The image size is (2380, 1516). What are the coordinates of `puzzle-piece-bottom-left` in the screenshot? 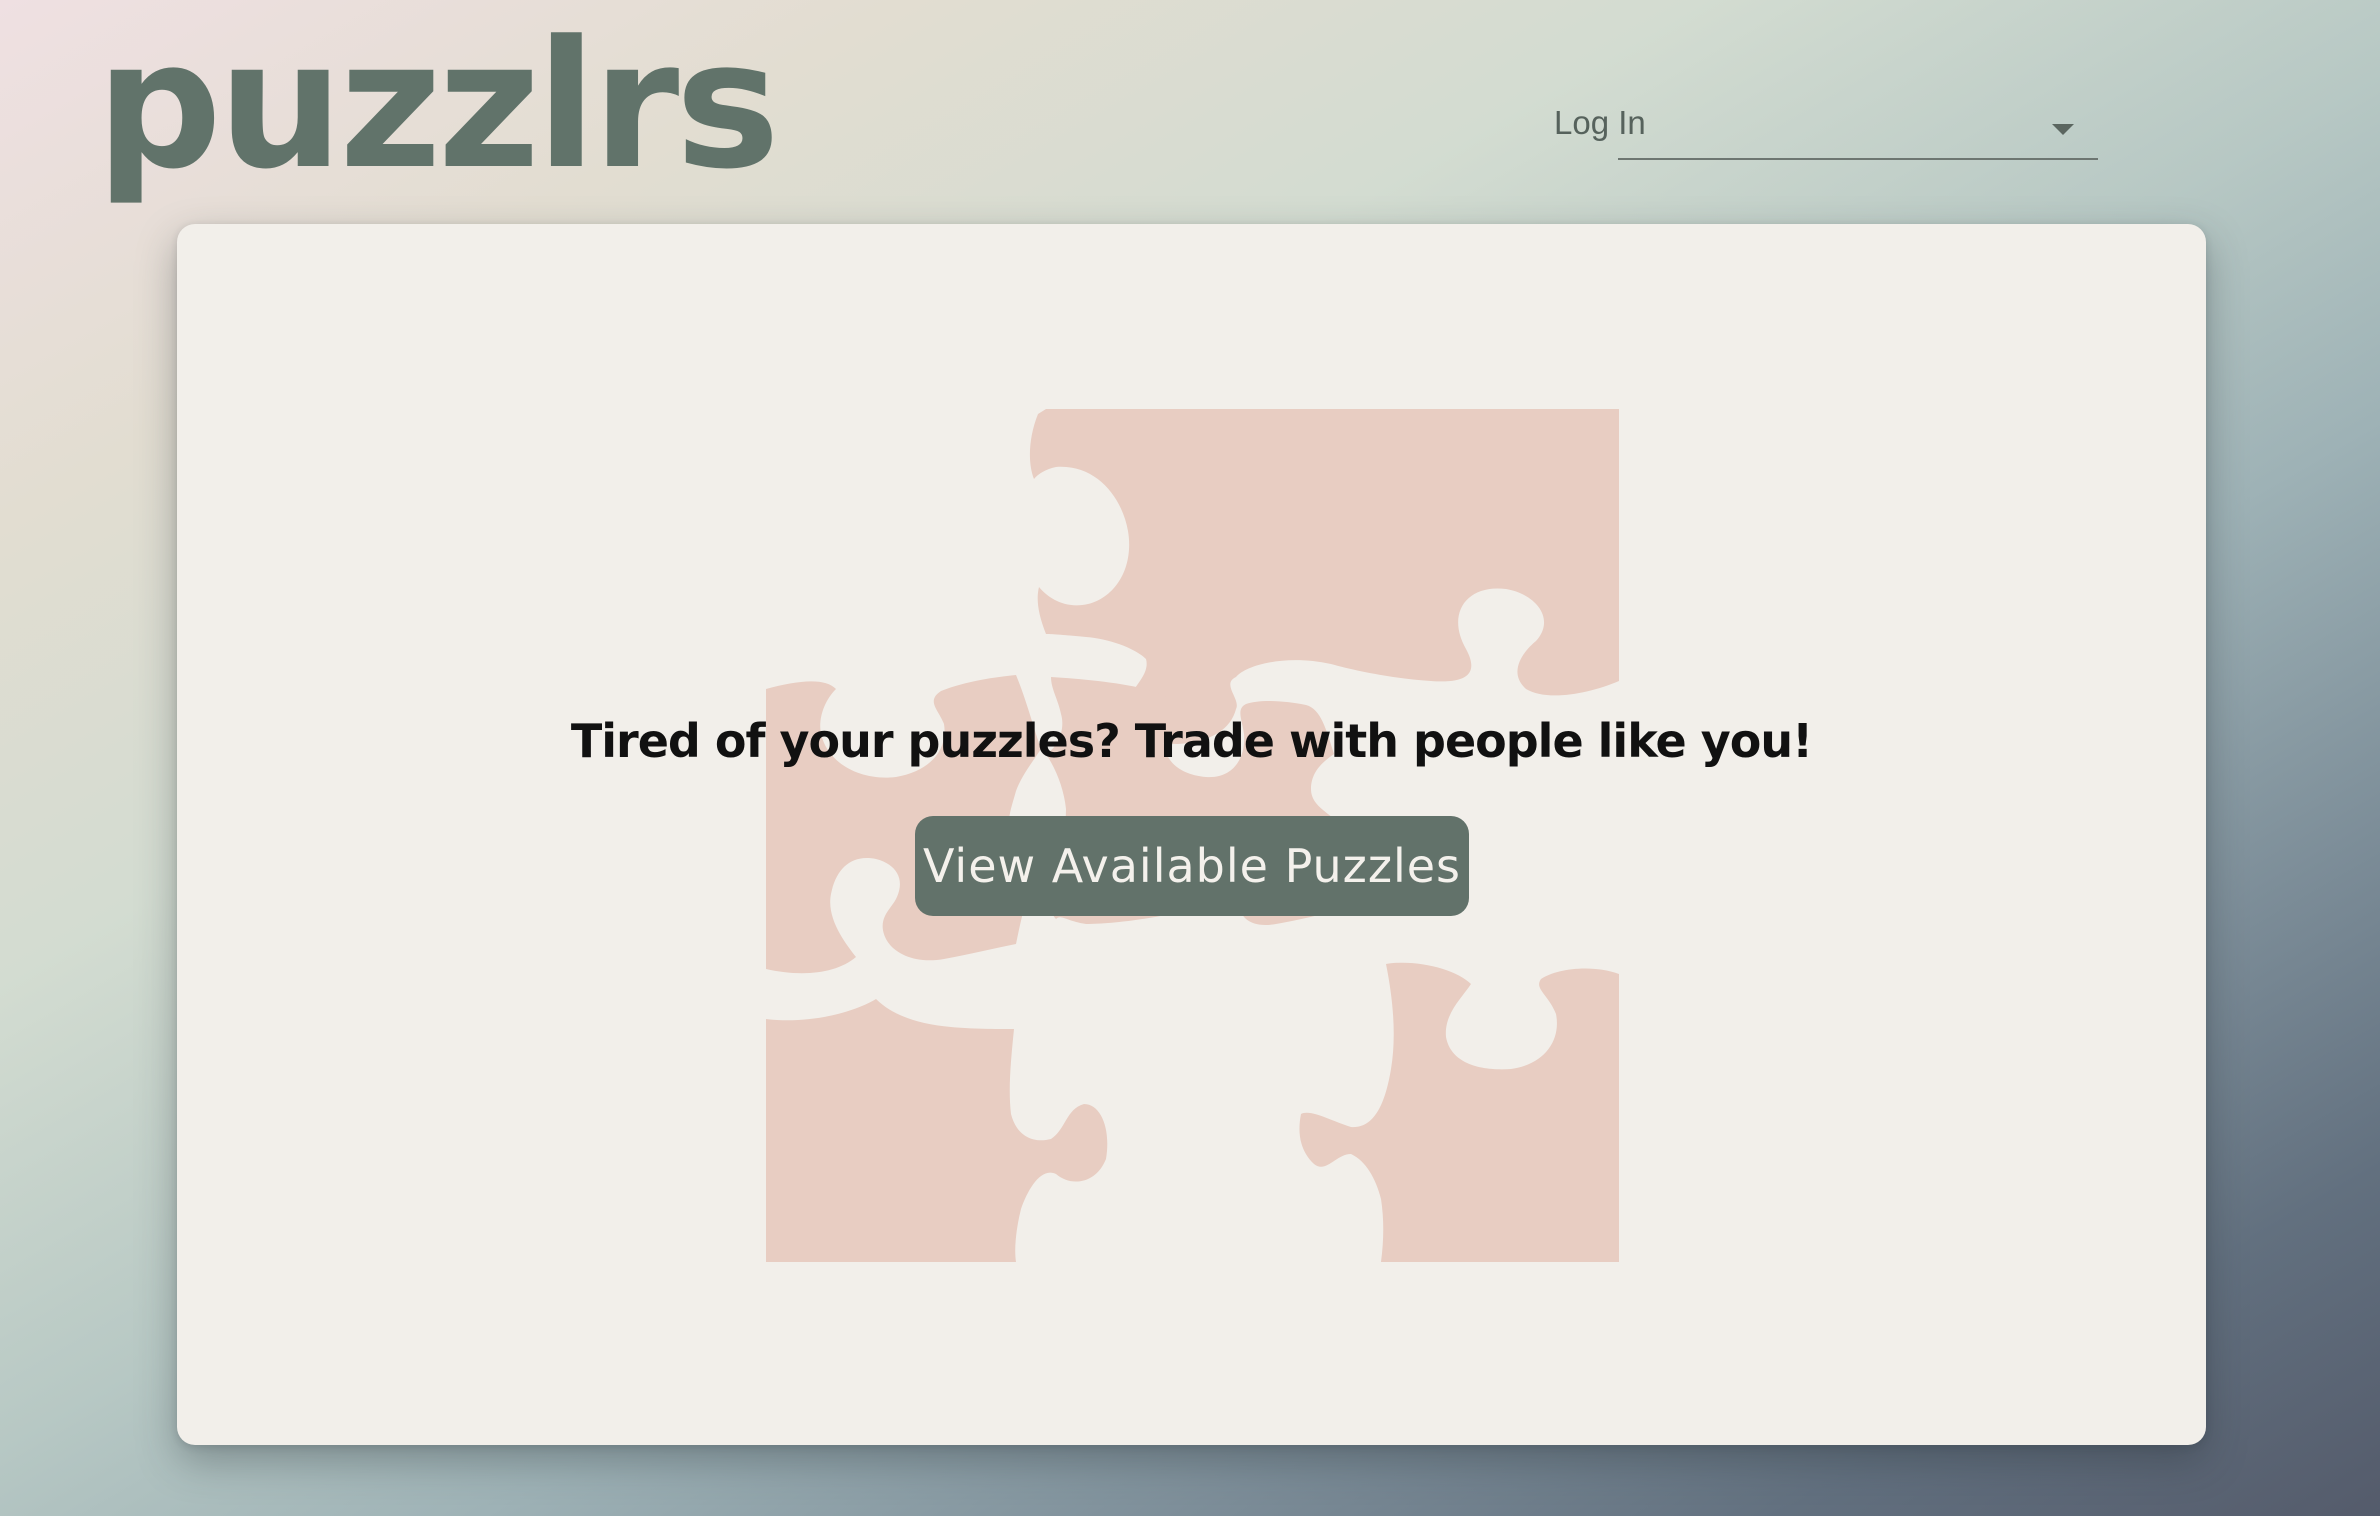 It's located at (937, 1130).